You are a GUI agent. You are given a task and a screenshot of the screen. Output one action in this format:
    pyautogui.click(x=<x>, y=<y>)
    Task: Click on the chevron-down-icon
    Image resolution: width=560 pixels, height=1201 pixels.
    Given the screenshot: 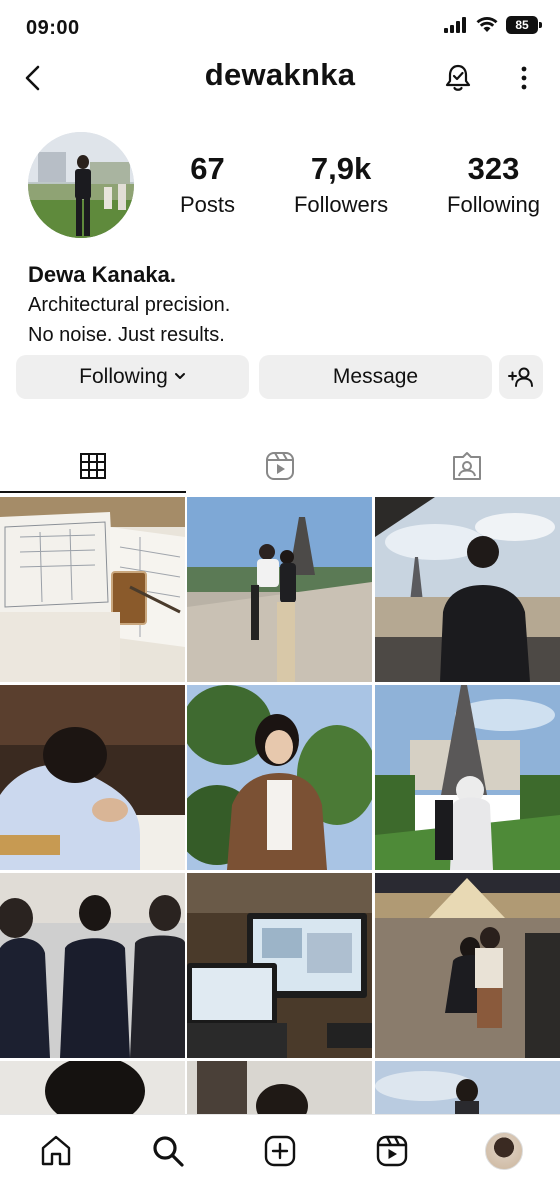 What is the action you would take?
    pyautogui.click(x=179, y=376)
    